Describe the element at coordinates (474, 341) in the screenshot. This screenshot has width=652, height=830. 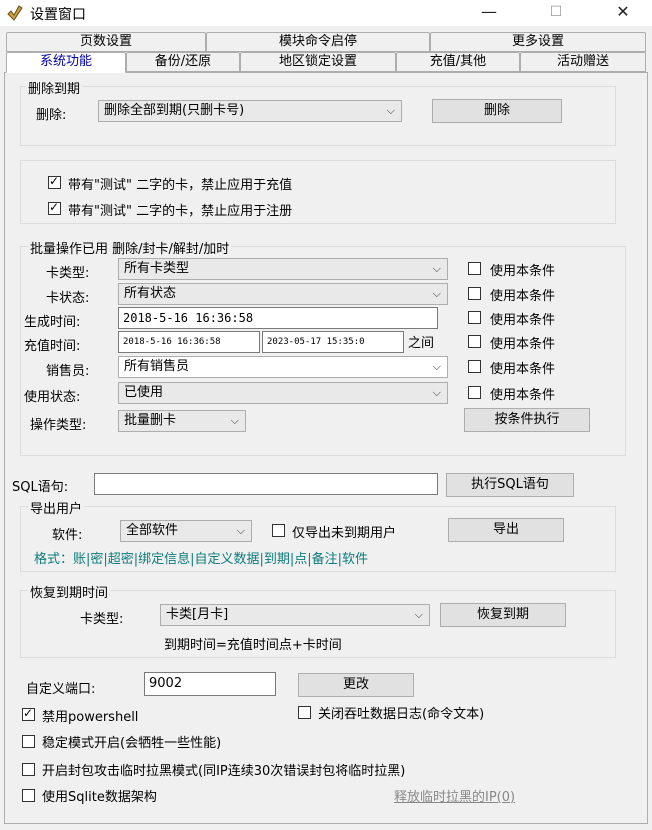
I see `use-condition-recharge-time-checkbox` at that location.